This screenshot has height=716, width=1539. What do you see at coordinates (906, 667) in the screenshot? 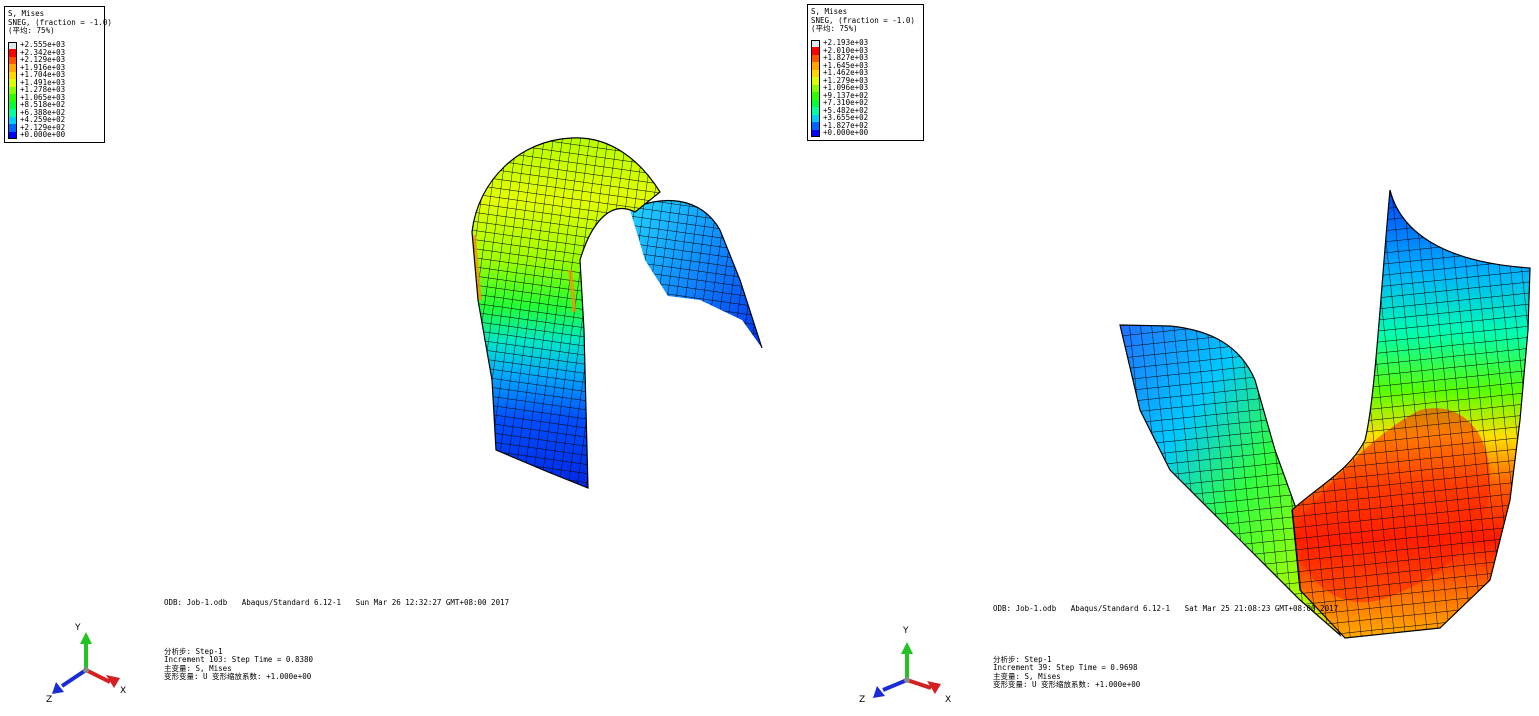
I see `axis-triad-right: Y X Z` at bounding box center [906, 667].